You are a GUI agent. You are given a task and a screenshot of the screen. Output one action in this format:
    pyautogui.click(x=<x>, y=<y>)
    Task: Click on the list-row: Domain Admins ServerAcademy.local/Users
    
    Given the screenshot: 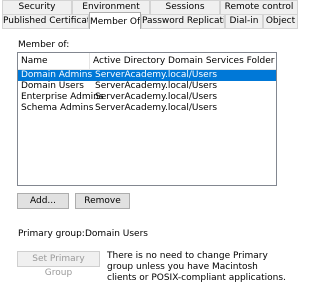 What is the action you would take?
    pyautogui.click(x=147, y=75)
    